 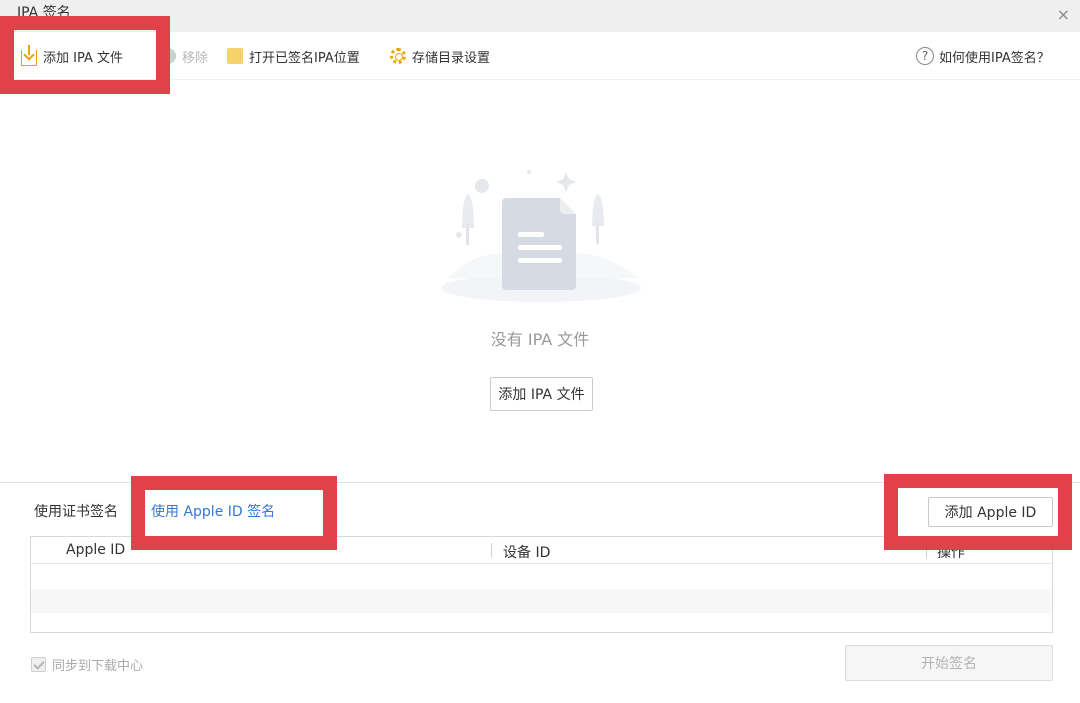 What do you see at coordinates (541, 584) in the screenshot?
I see `apple-id-table: Apple ID 设备 ID 操作` at bounding box center [541, 584].